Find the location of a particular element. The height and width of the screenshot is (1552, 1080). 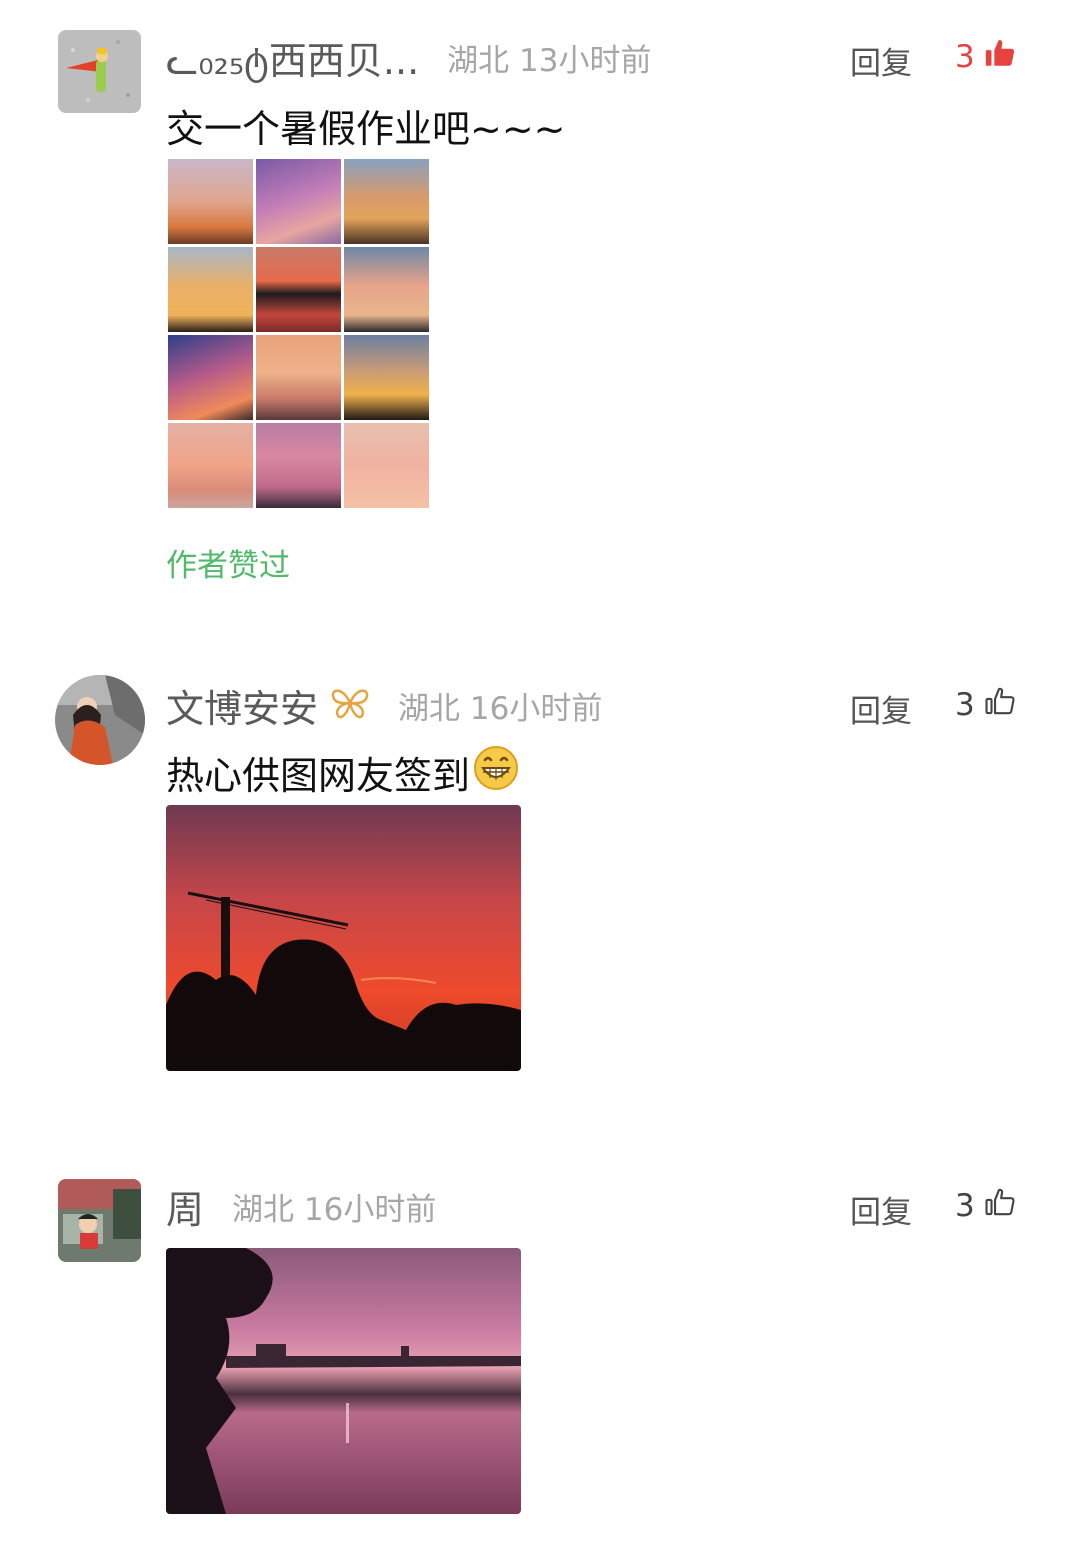

comment-text: 交一个暑假作业吧~~~ is located at coordinates (366, 129).